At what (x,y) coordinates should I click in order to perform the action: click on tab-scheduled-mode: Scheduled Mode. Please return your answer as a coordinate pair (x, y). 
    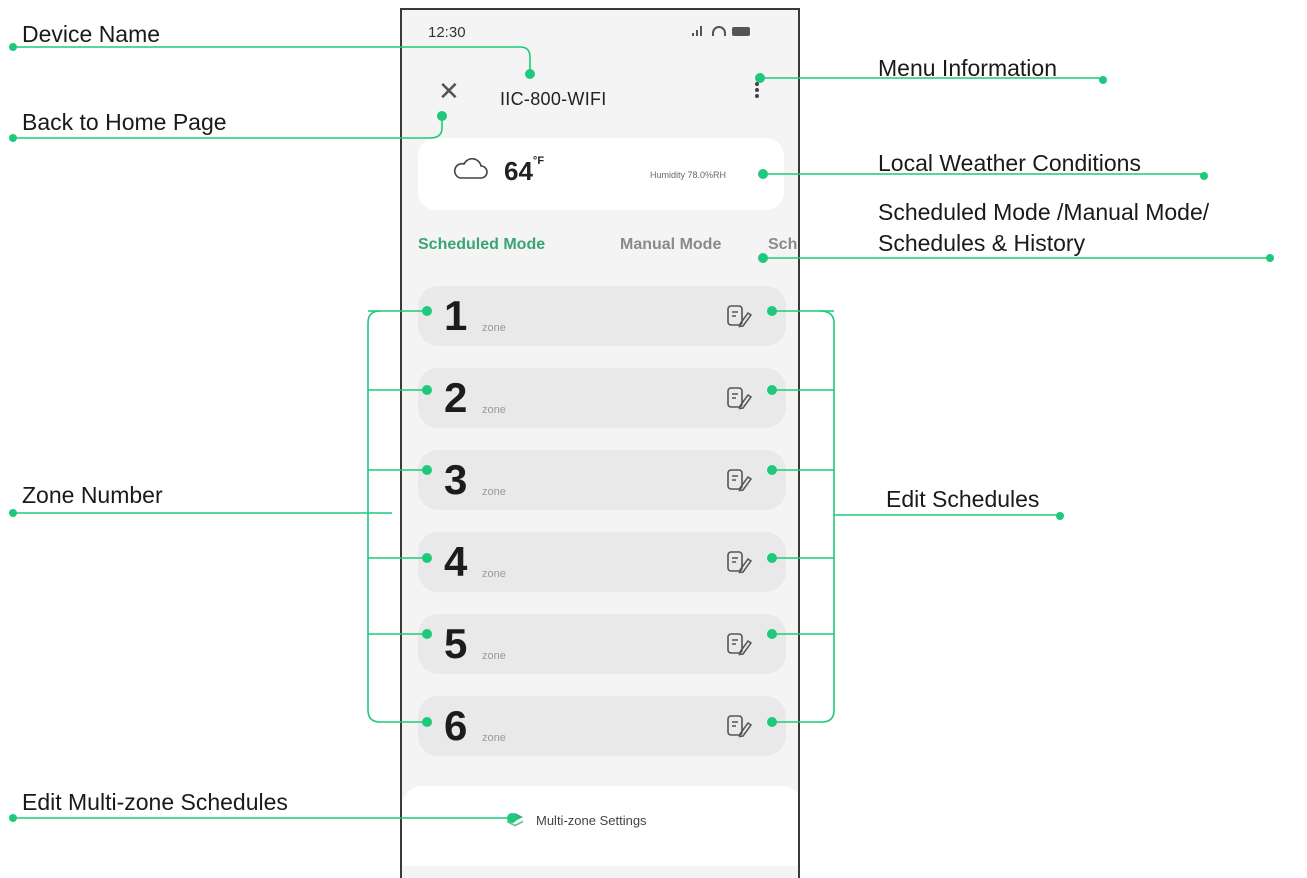
    Looking at the image, I should click on (481, 245).